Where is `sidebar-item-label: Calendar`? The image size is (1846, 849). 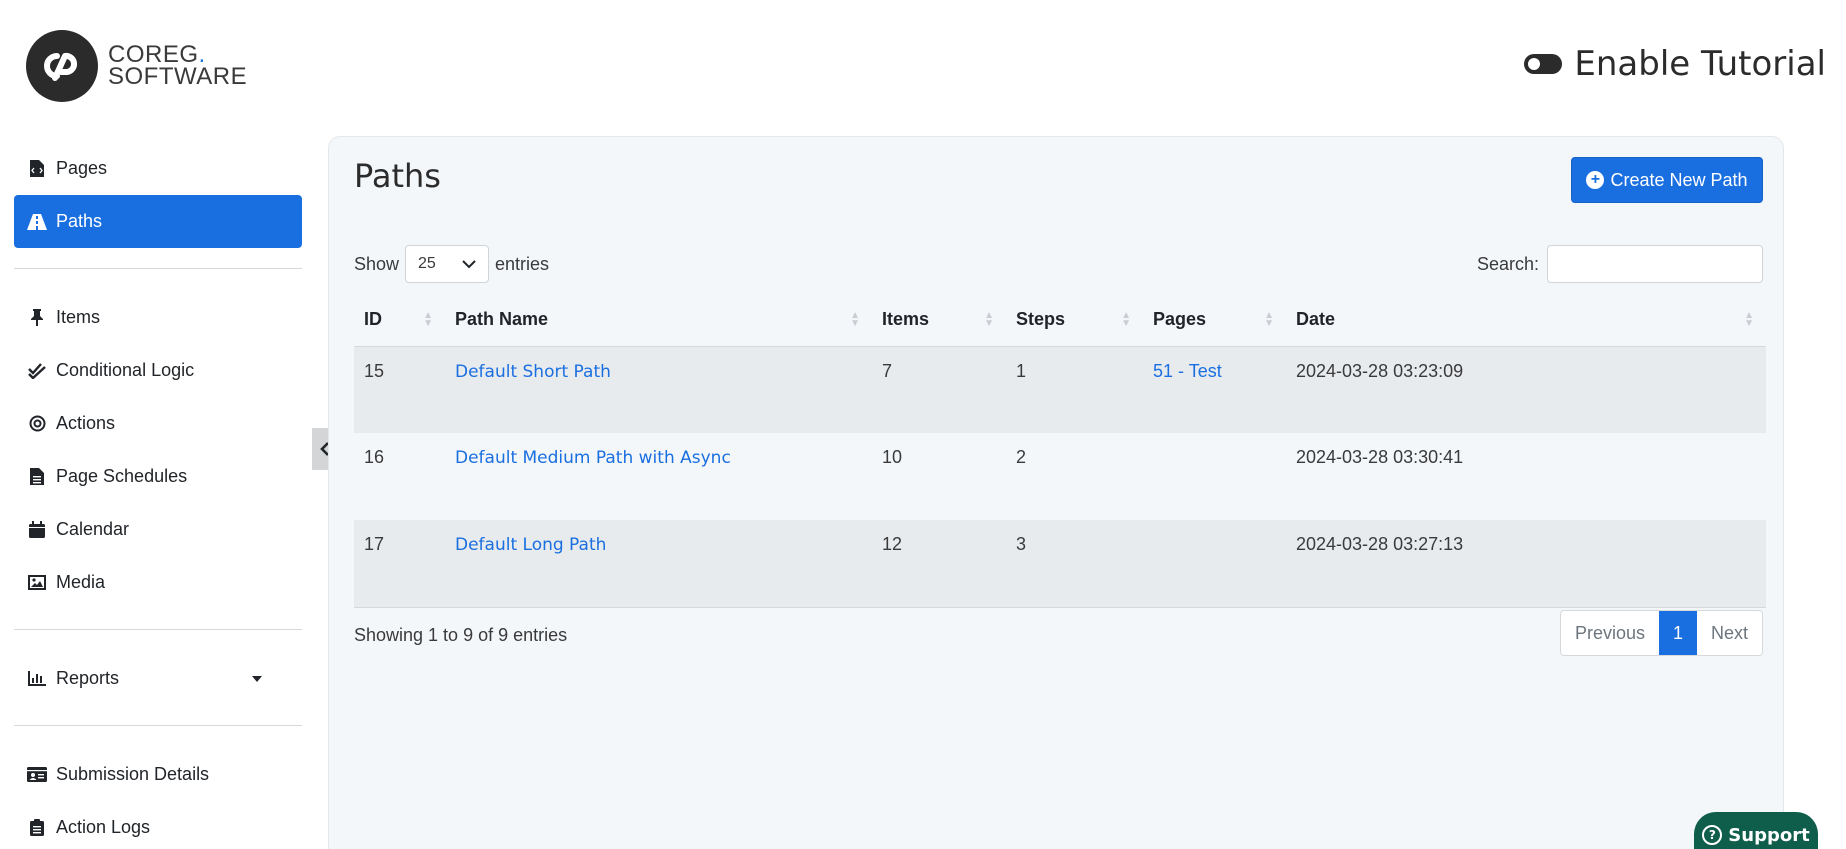 sidebar-item-label: Calendar is located at coordinates (93, 529).